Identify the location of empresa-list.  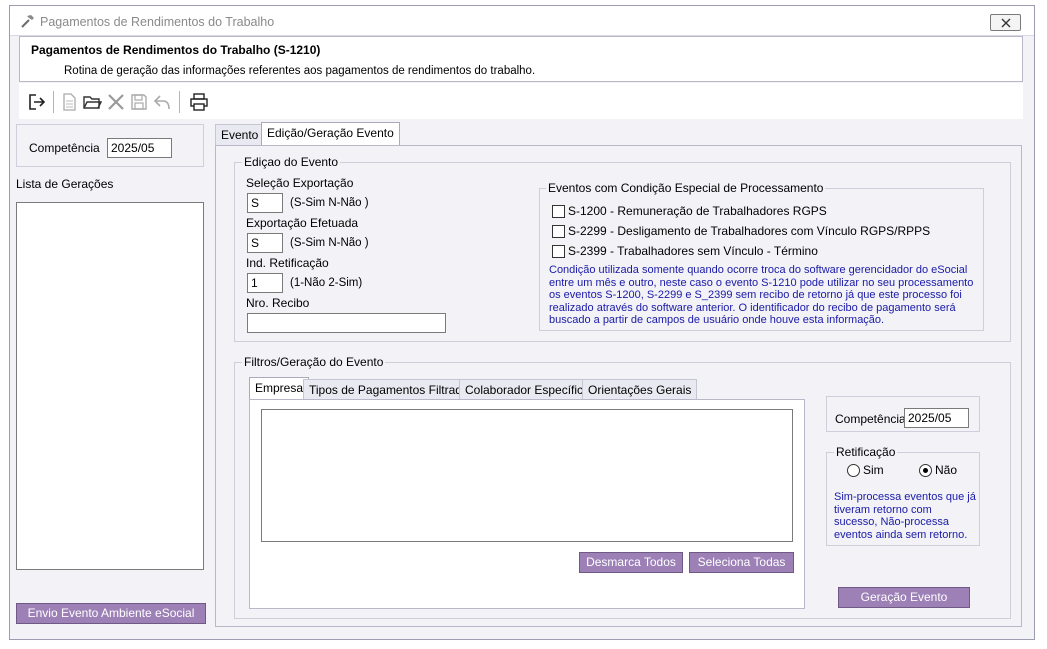
(527, 475).